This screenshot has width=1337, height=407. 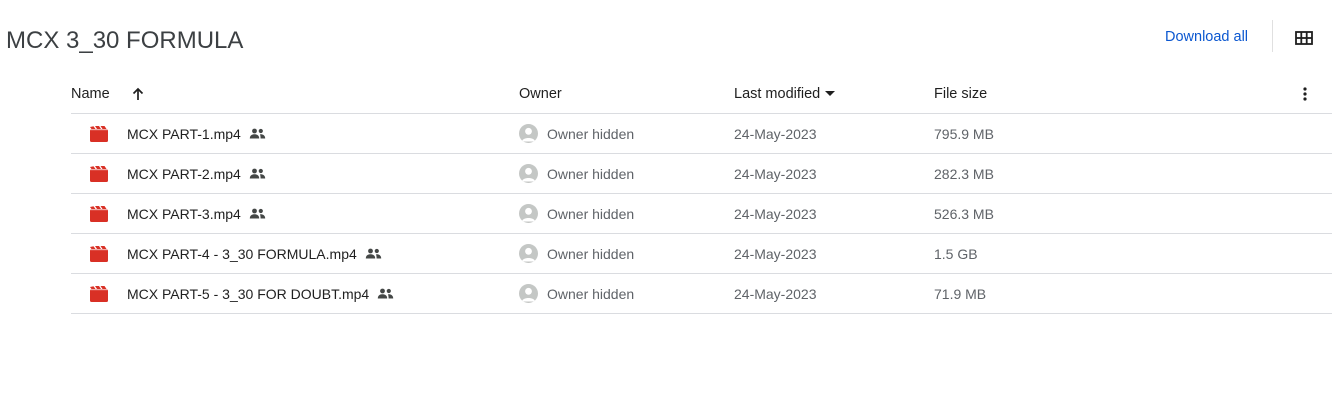 I want to click on more-options-button, so click(x=1305, y=93).